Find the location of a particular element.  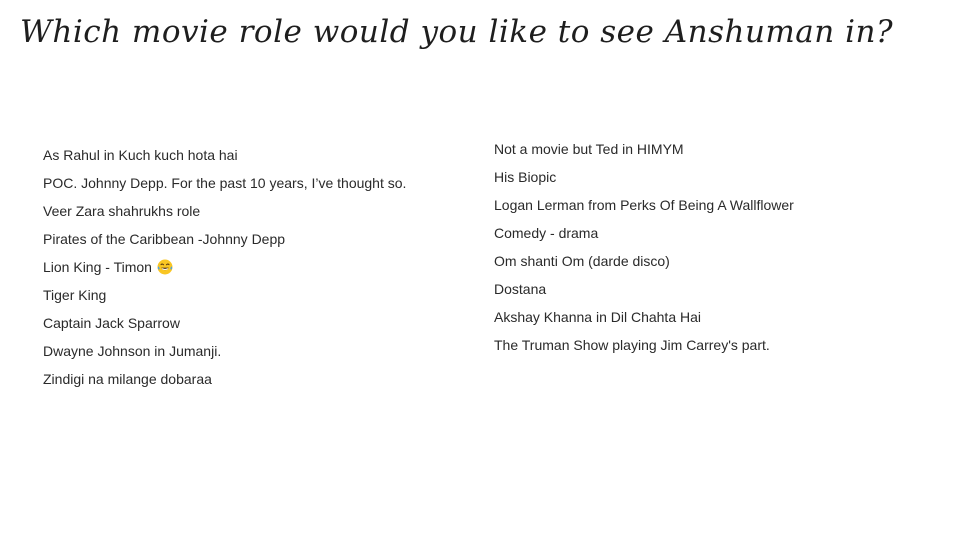

response-text: Pirates of the Caribbean -Johnny Depp is located at coordinates (164, 239).